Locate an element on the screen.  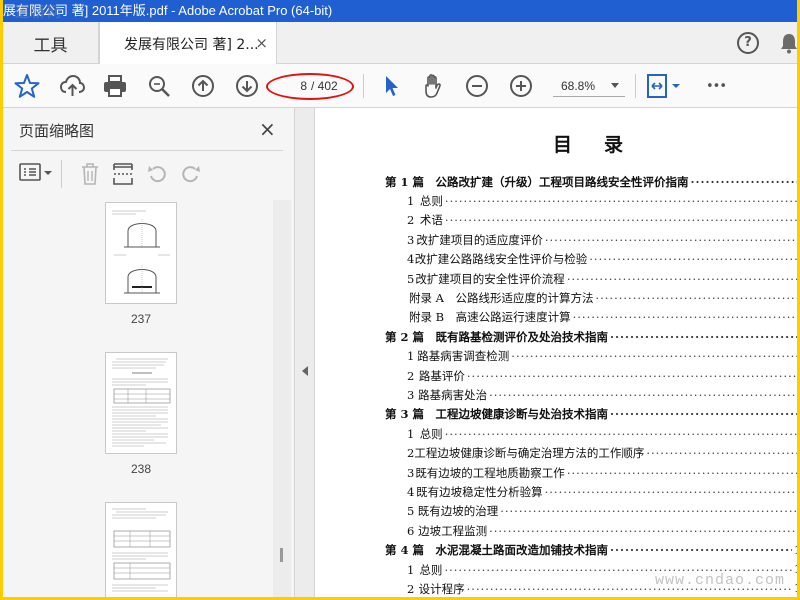
watermark-bottom: www.cndao.com is located at coordinates (720, 580).